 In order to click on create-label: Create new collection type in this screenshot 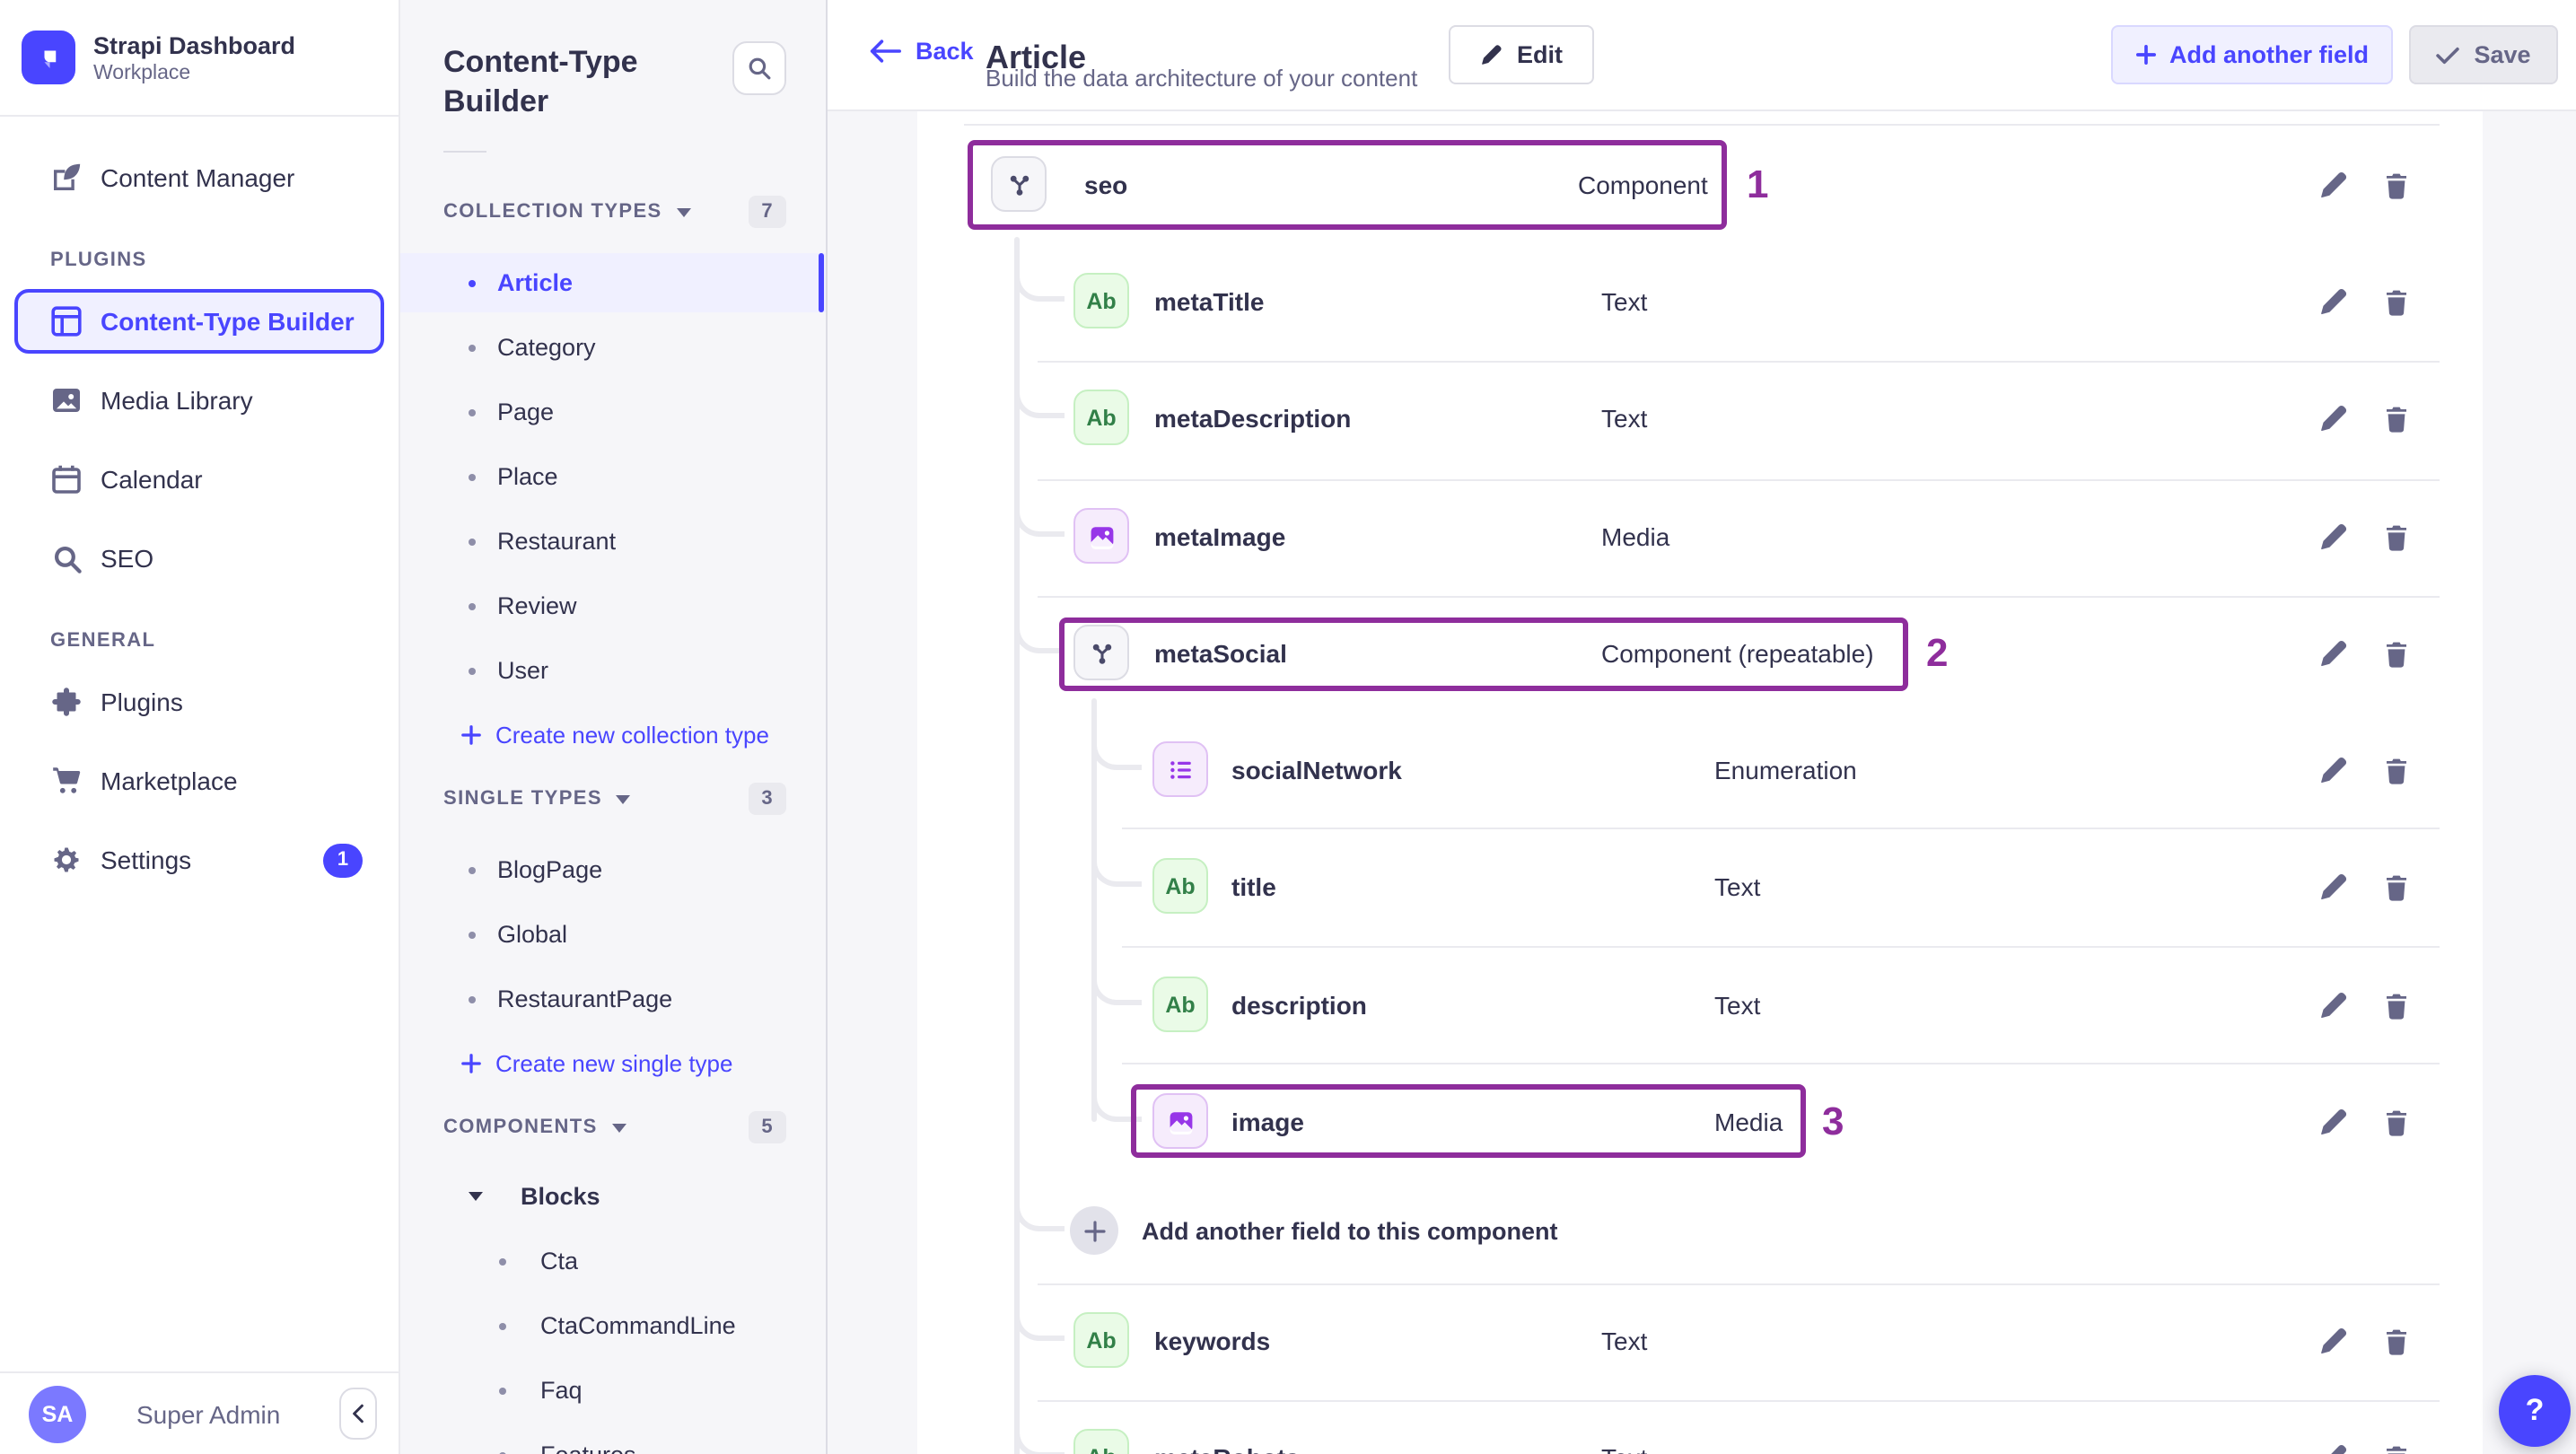, I will do `click(632, 735)`.